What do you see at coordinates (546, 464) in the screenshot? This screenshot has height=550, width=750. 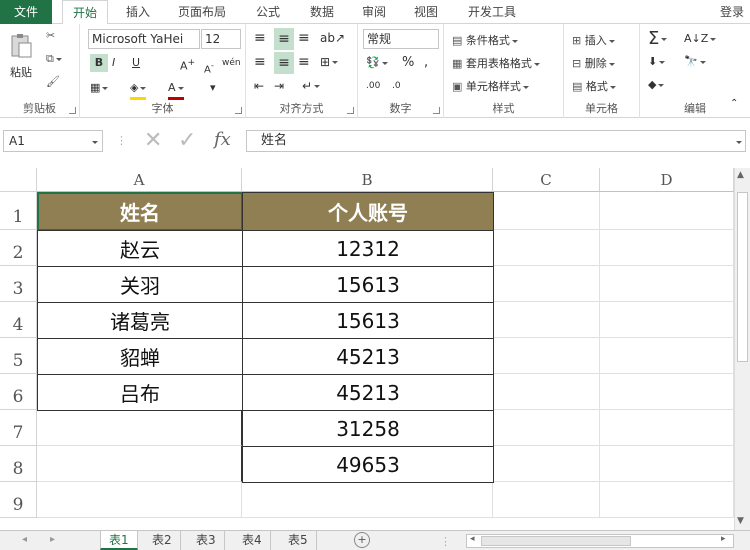 I see `cell-c8` at bounding box center [546, 464].